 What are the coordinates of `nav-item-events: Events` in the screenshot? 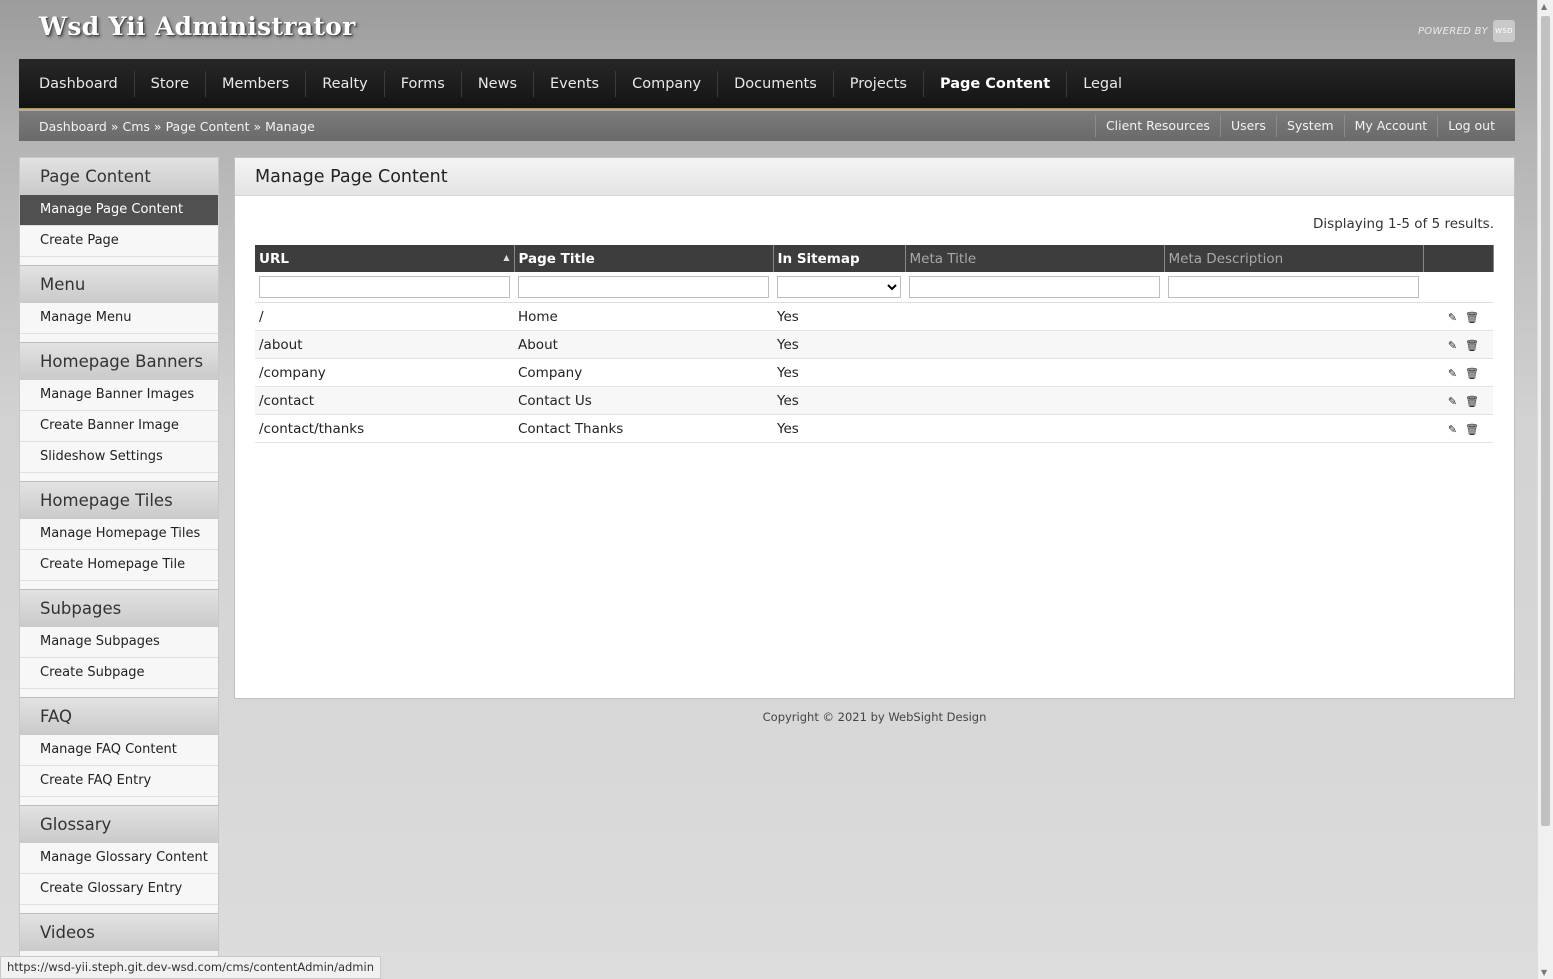 It's located at (574, 83).